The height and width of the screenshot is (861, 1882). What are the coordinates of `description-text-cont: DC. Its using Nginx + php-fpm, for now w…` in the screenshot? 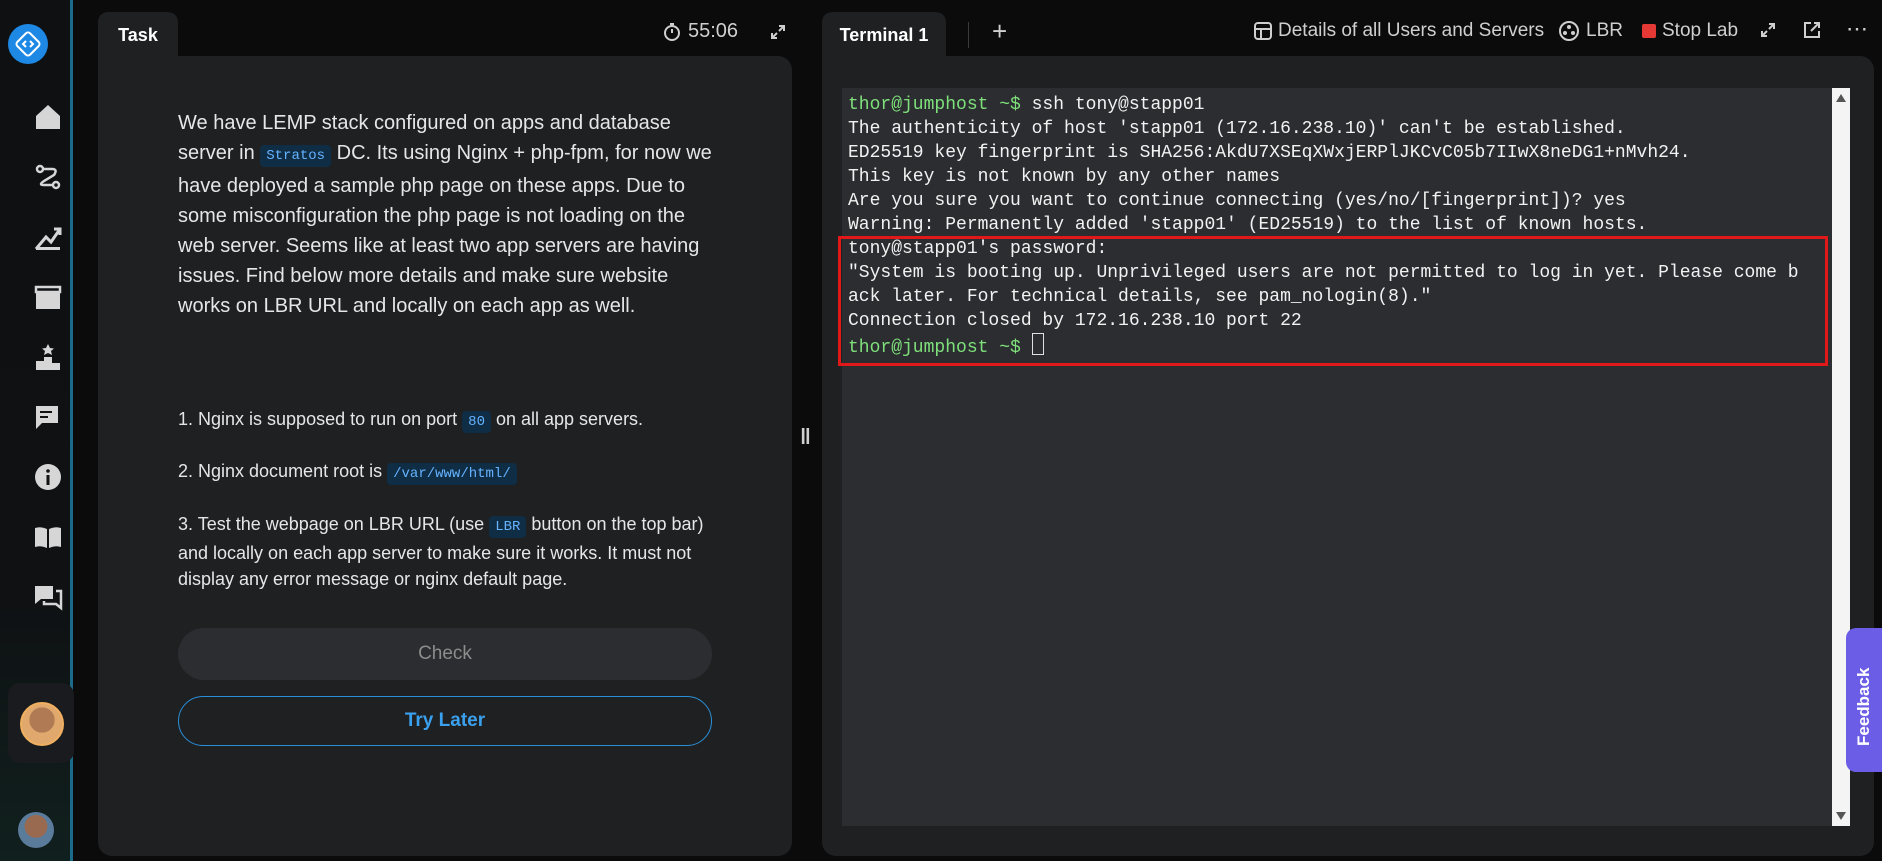 It's located at (445, 229).